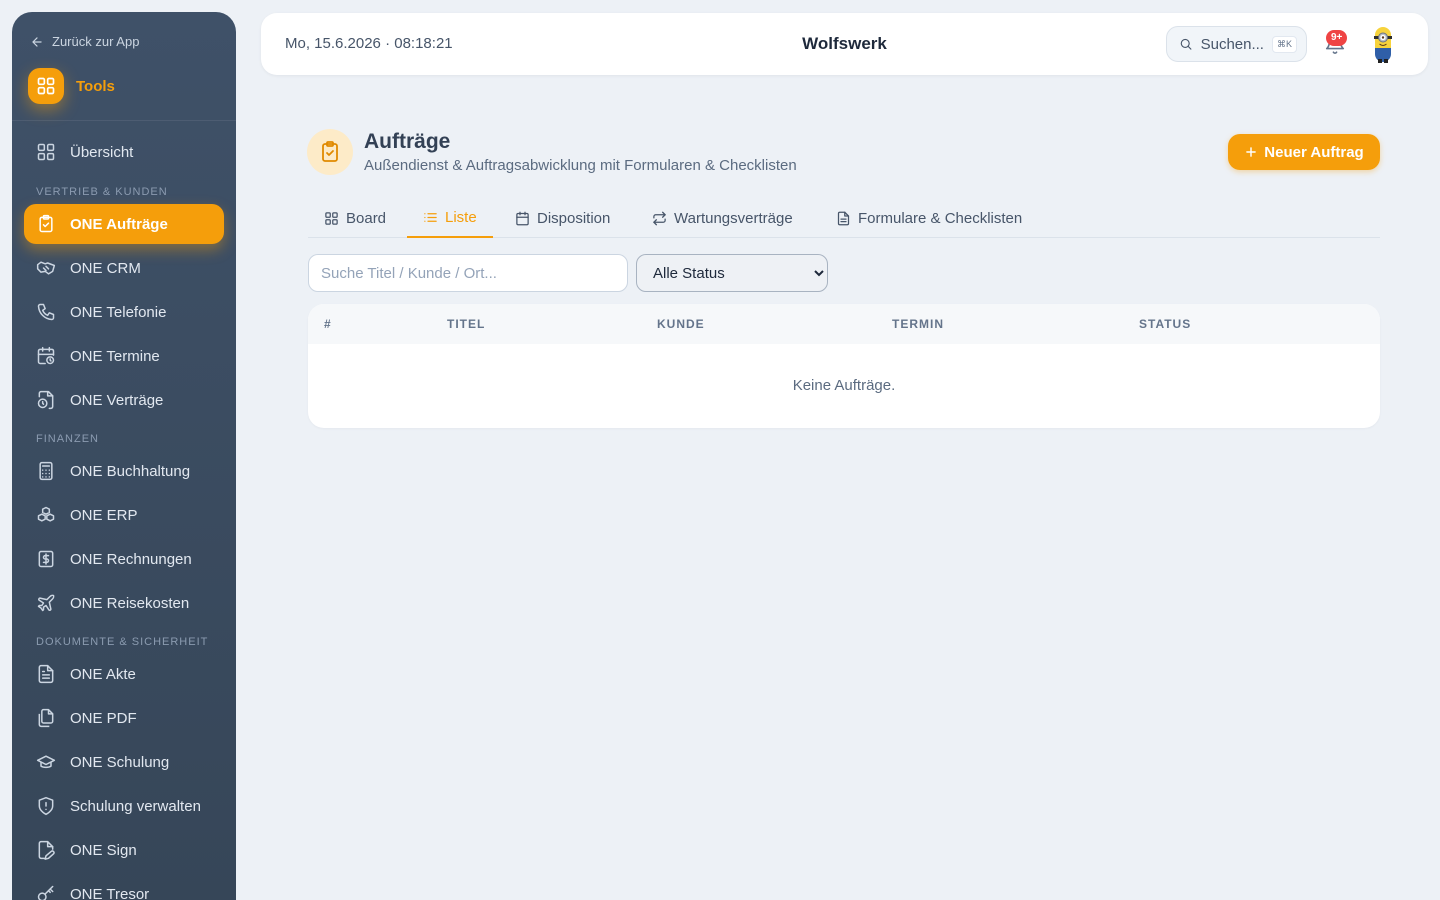  Describe the element at coordinates (46, 850) in the screenshot. I see `file-signature-icon` at that location.